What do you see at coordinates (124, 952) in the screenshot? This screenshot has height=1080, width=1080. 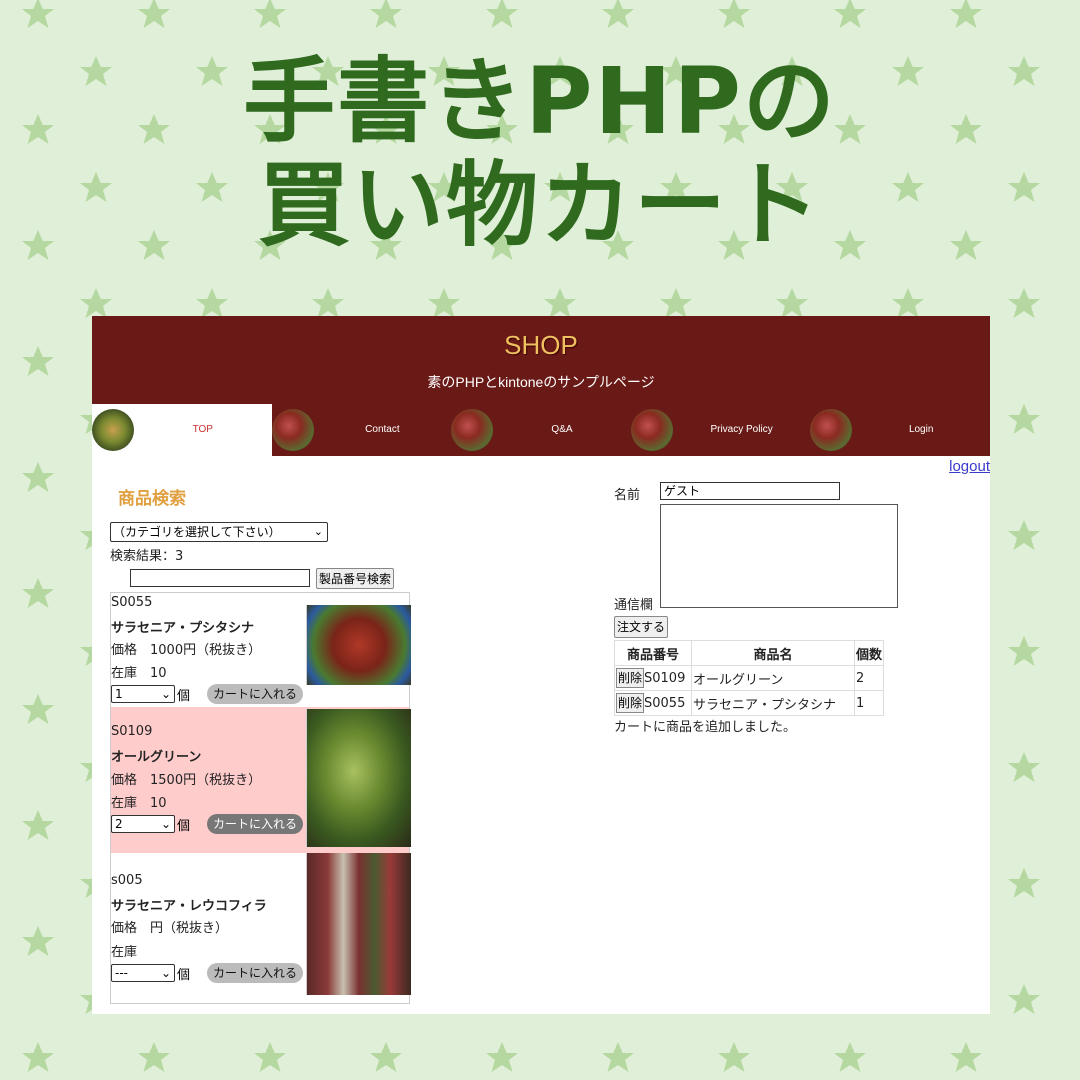 I see `product-stock: 在庫` at bounding box center [124, 952].